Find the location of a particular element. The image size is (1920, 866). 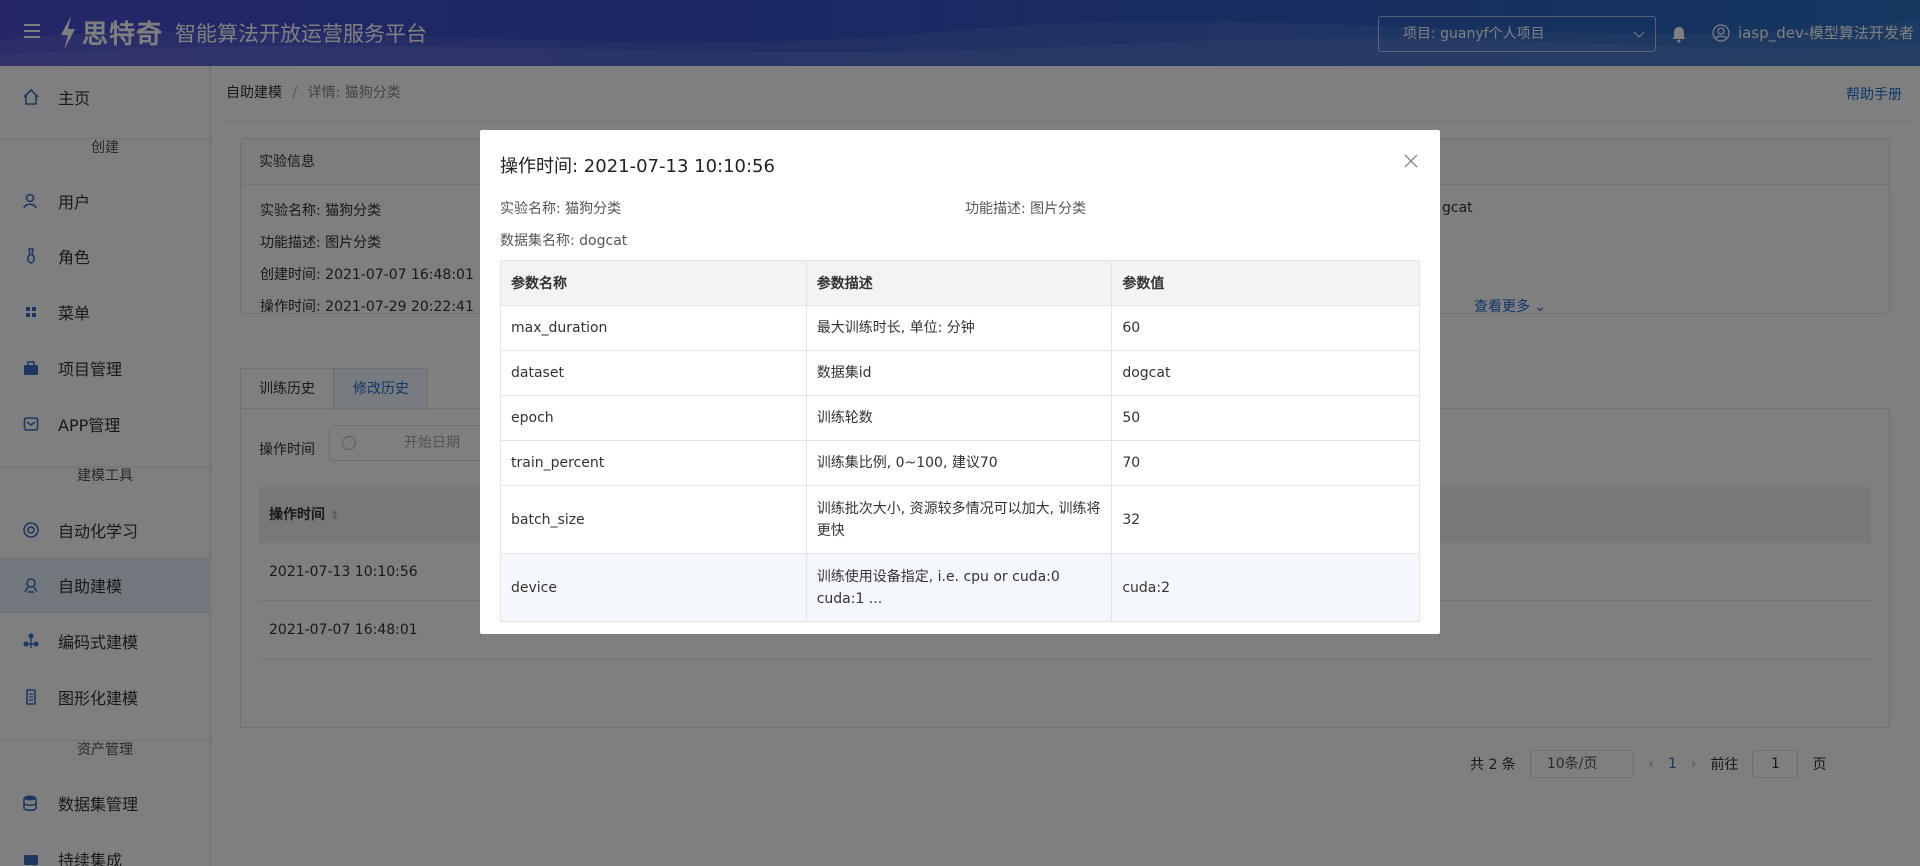

param-name: device is located at coordinates (653, 587).